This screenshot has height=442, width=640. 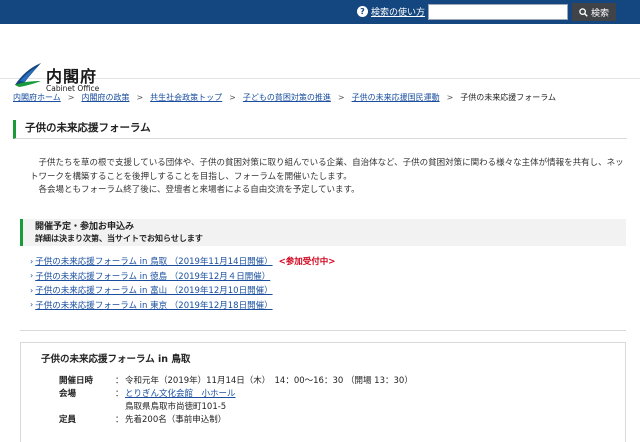 What do you see at coordinates (396, 97) in the screenshot?
I see `breadcrumb-movement: 子供の未来応援国民運動` at bounding box center [396, 97].